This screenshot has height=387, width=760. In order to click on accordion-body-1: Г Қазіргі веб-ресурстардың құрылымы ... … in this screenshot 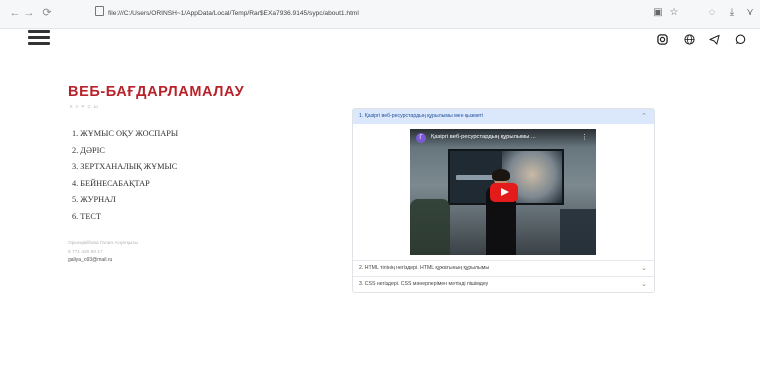, I will do `click(503, 192)`.